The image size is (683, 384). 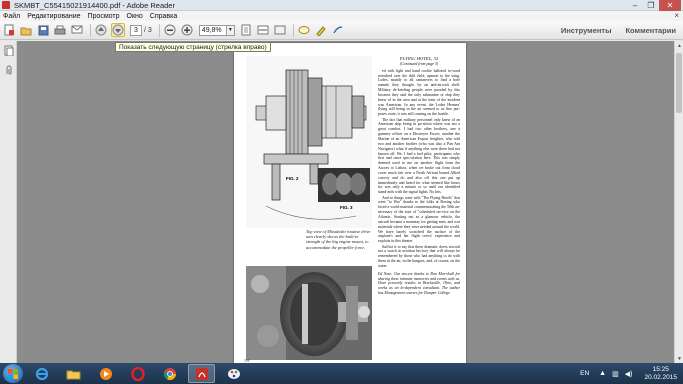 I want to click on system-tray: EN ▲ ▥ ◀) 15:25 20.02.2015, so click(x=628, y=373).